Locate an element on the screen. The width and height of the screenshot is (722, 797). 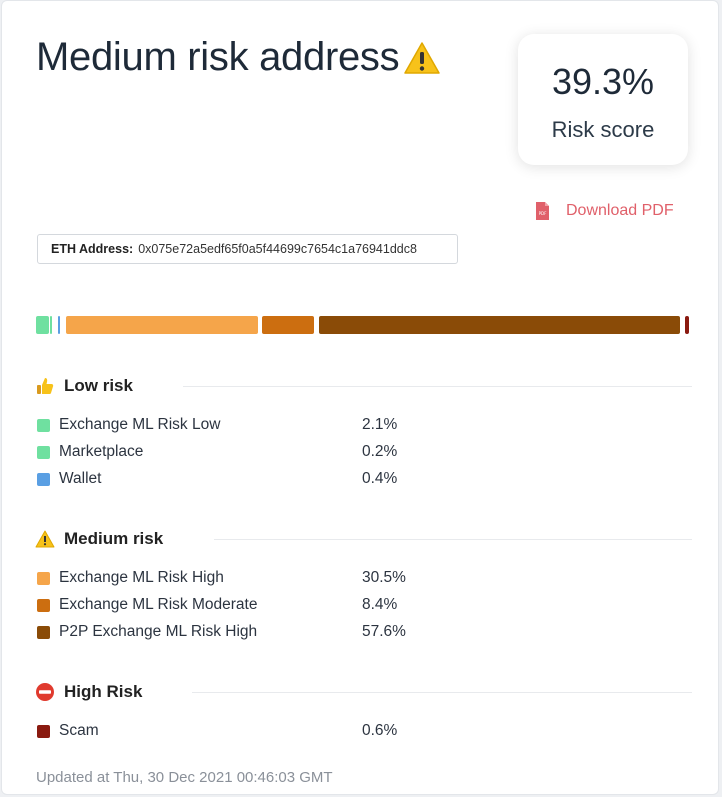
bar-segment-exchange-ml-high is located at coordinates (162, 325).